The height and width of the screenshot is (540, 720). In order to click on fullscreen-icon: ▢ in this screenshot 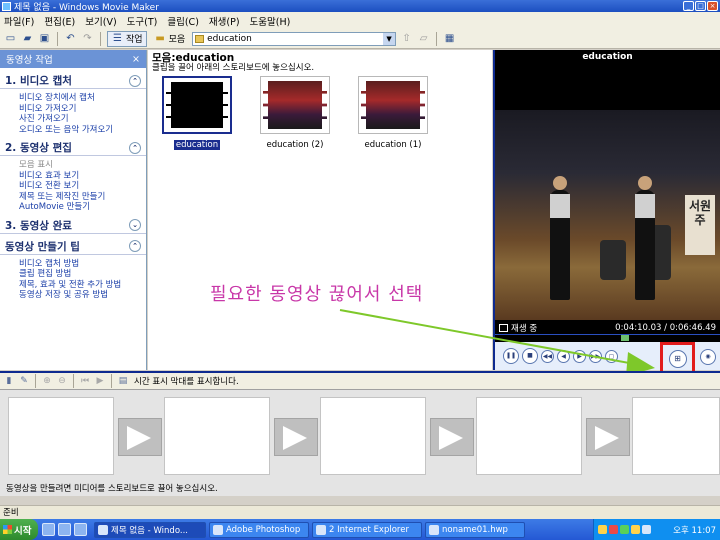, I will do `click(611, 356)`.